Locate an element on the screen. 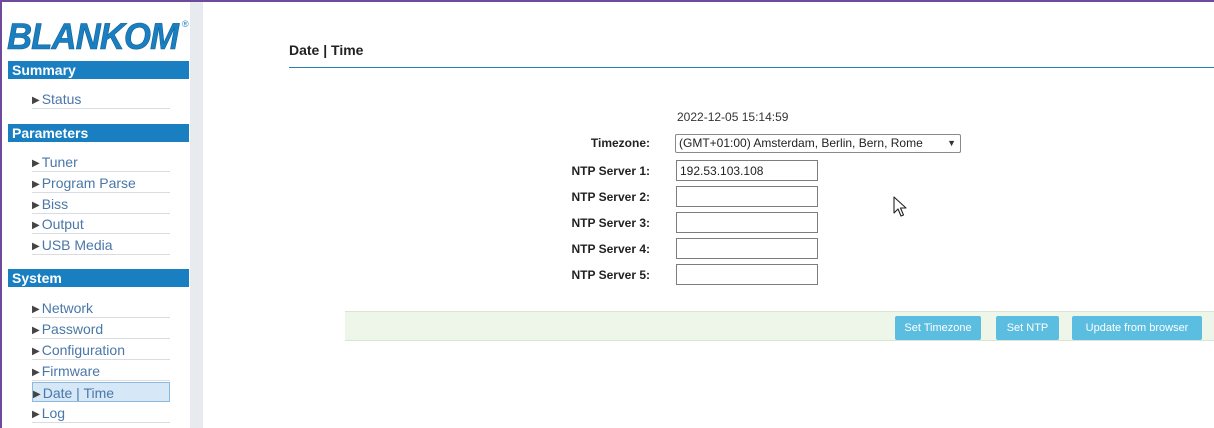 Image resolution: width=1214 pixels, height=428 pixels. sidebar-item-firmware: ▶ Firmware is located at coordinates (101, 371).